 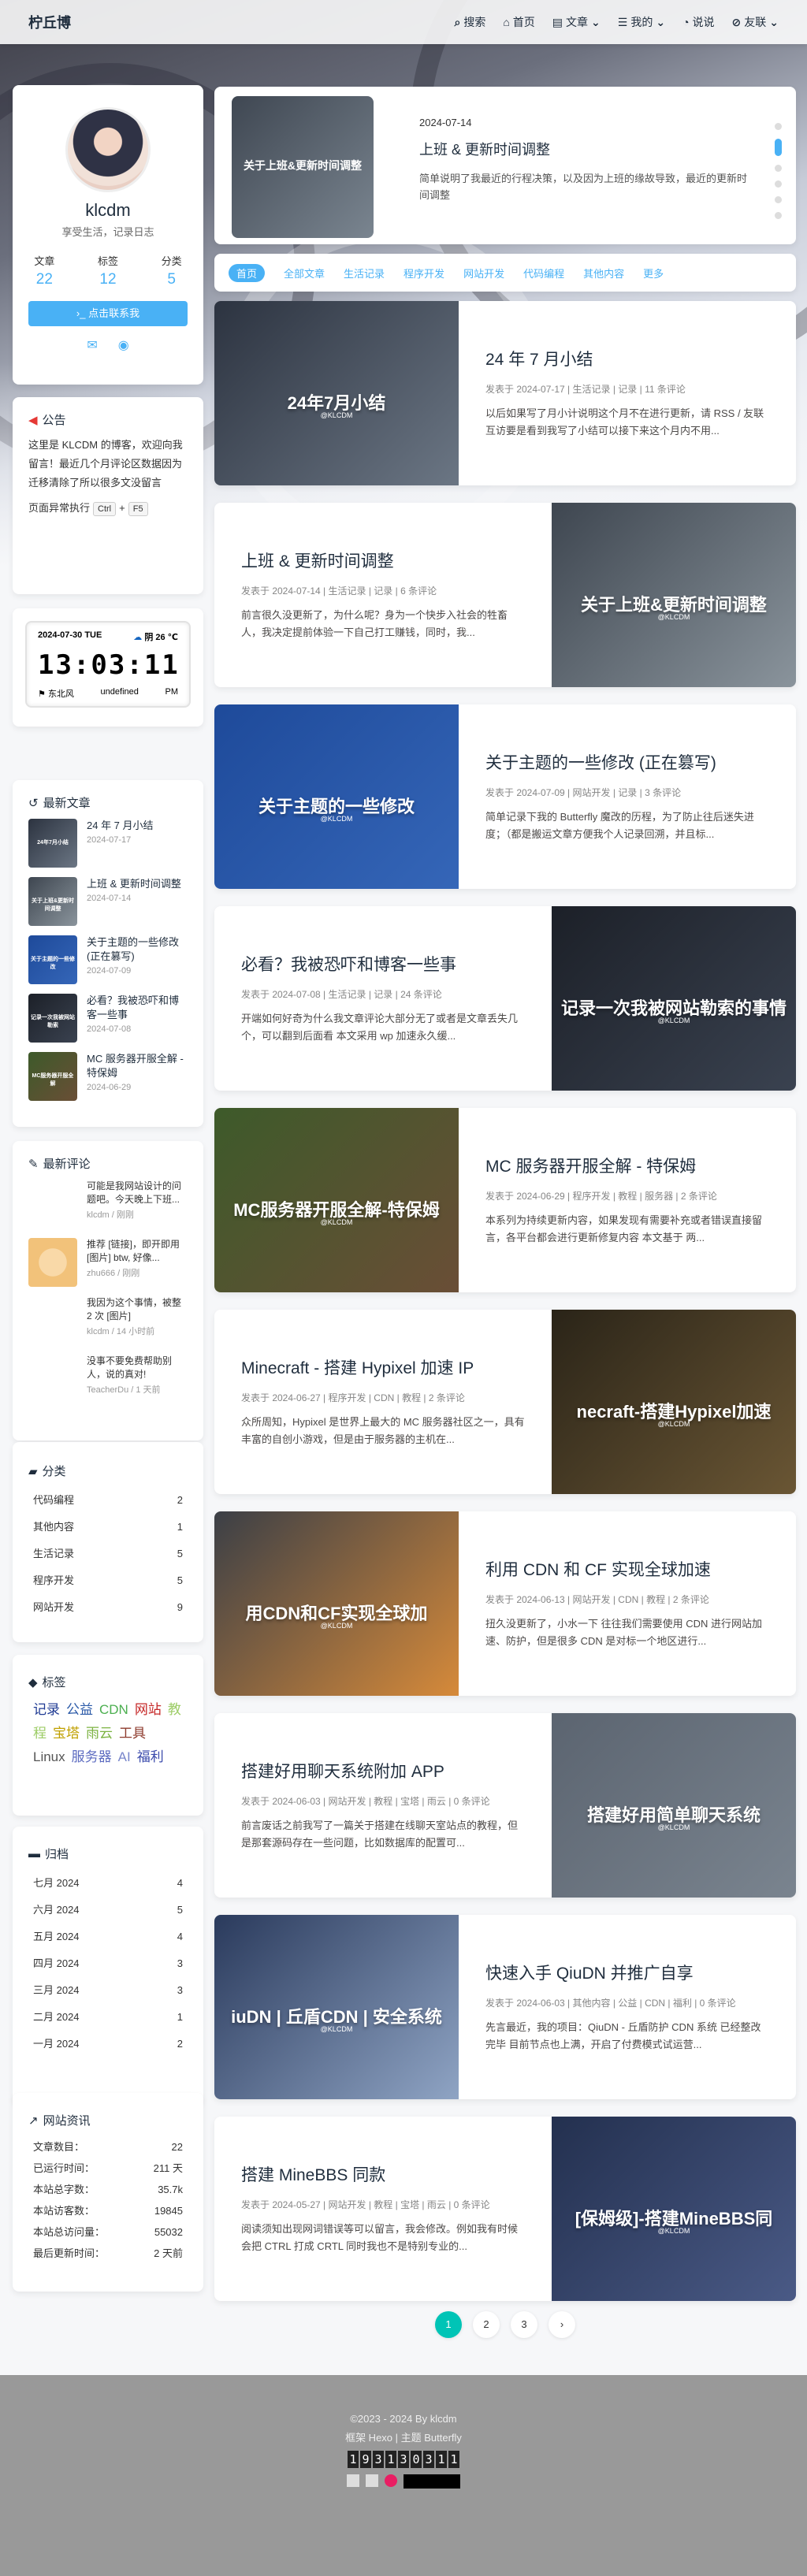 What do you see at coordinates (108, 2210) in the screenshot?
I see `site-info-item: 本站访客数： 19845` at bounding box center [108, 2210].